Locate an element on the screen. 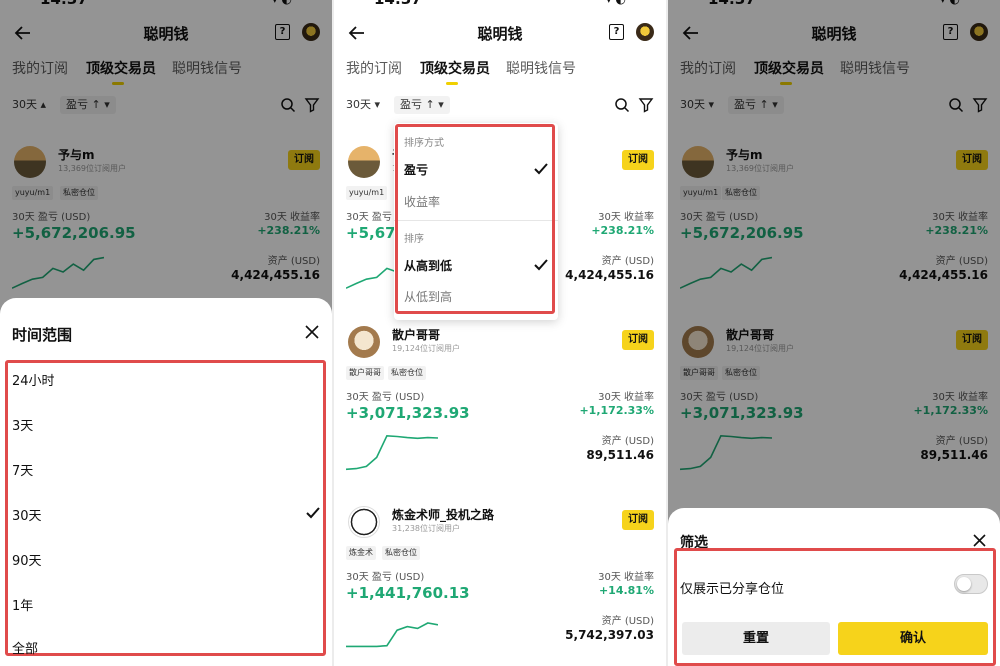 This screenshot has width=1000, height=666. trader-tag: 散户哥哥 is located at coordinates (365, 373).